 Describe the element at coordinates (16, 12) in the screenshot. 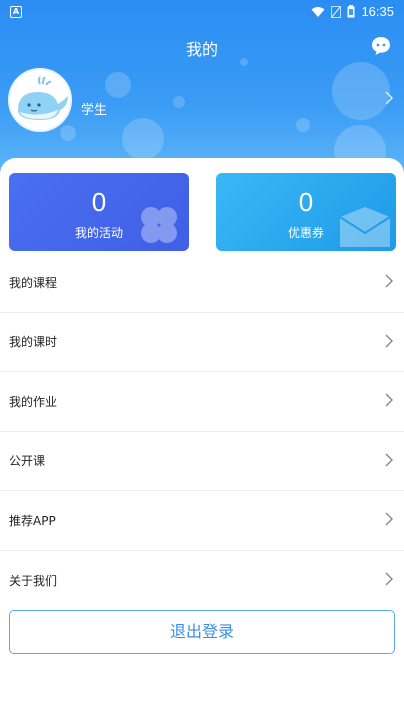

I see `app-notification-icon: A` at that location.